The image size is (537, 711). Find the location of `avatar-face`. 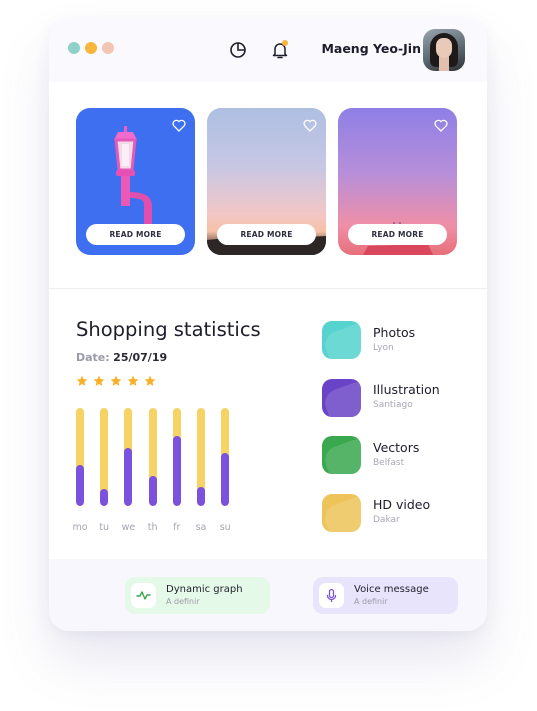

avatar-face is located at coordinates (444, 48).